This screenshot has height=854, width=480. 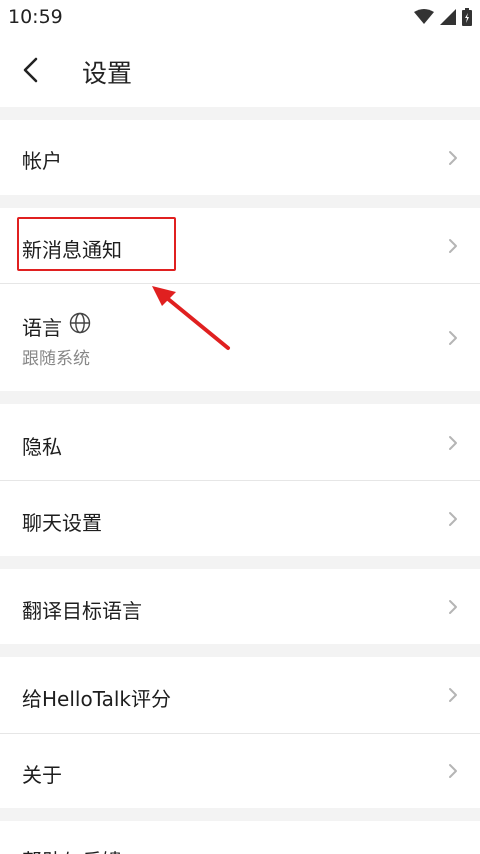 I want to click on app-bar: 设置, so click(x=240, y=70).